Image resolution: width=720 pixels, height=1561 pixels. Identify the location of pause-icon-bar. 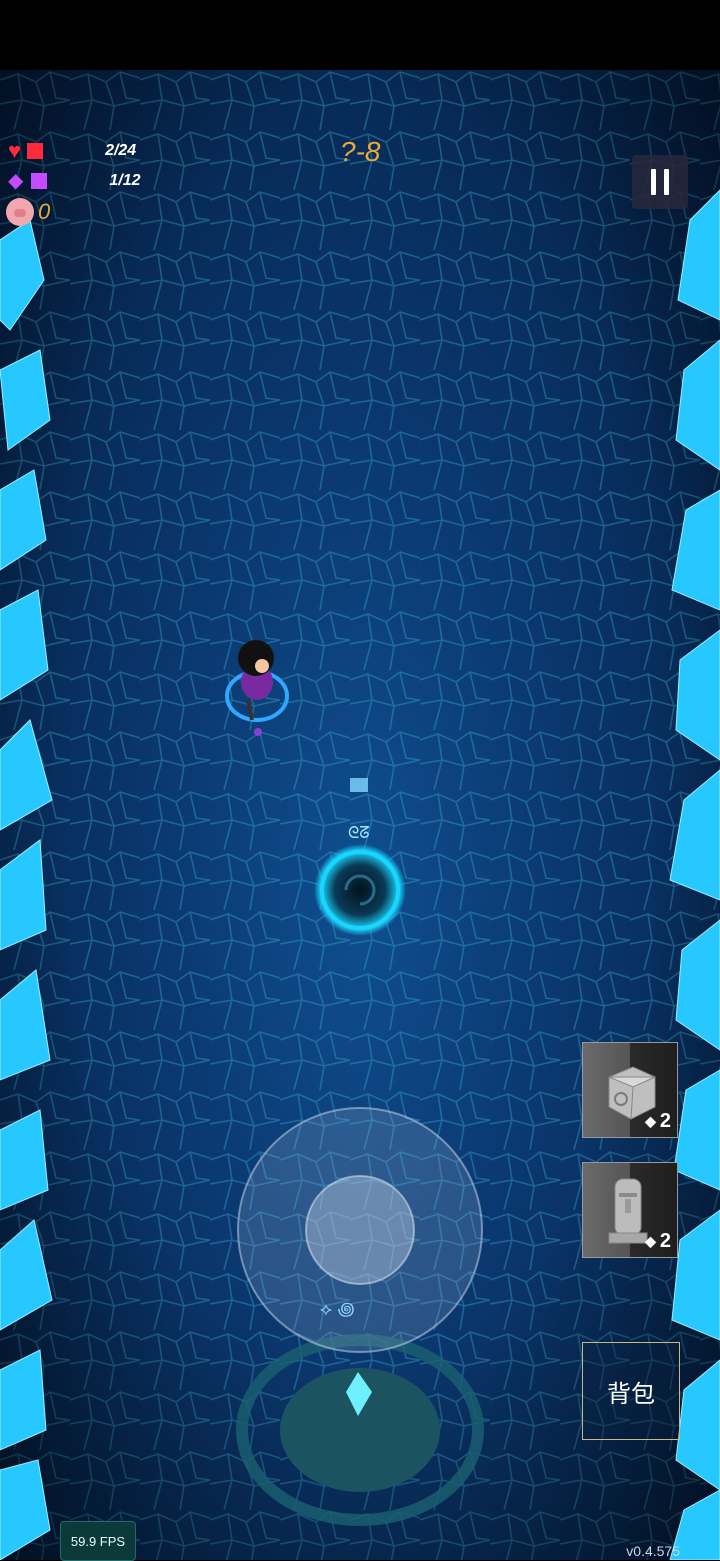
(666, 182).